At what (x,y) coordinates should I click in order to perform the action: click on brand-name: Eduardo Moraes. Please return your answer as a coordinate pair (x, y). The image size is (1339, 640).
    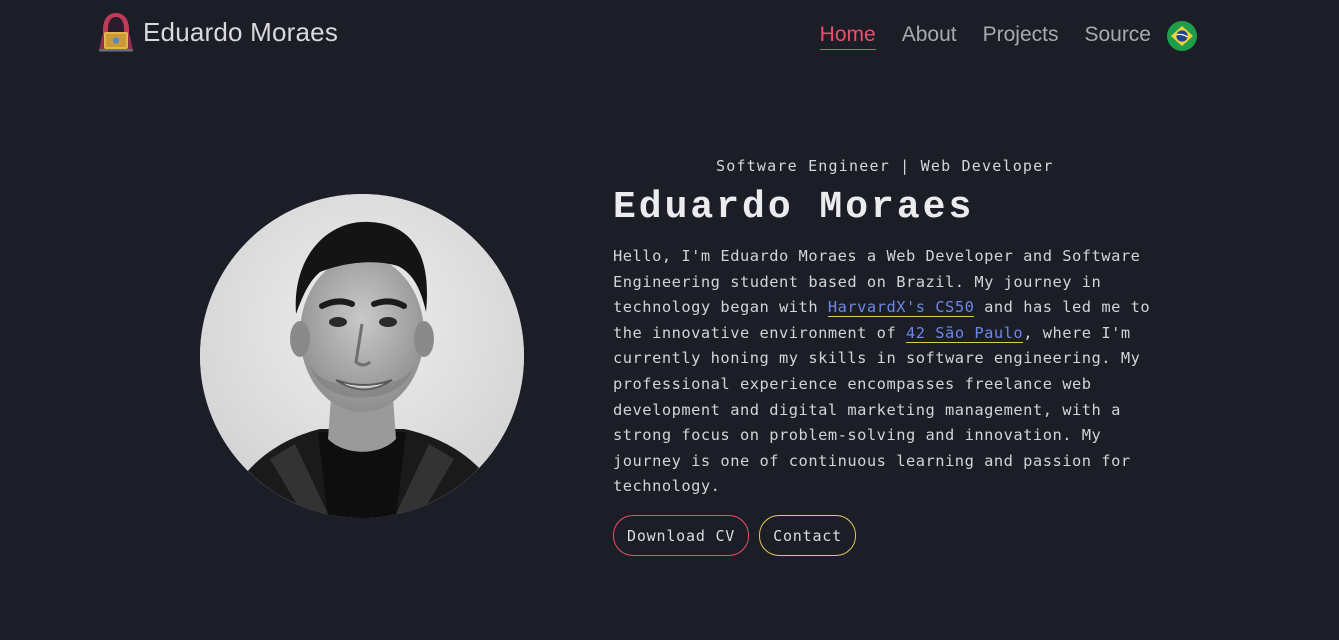
    Looking at the image, I should click on (241, 31).